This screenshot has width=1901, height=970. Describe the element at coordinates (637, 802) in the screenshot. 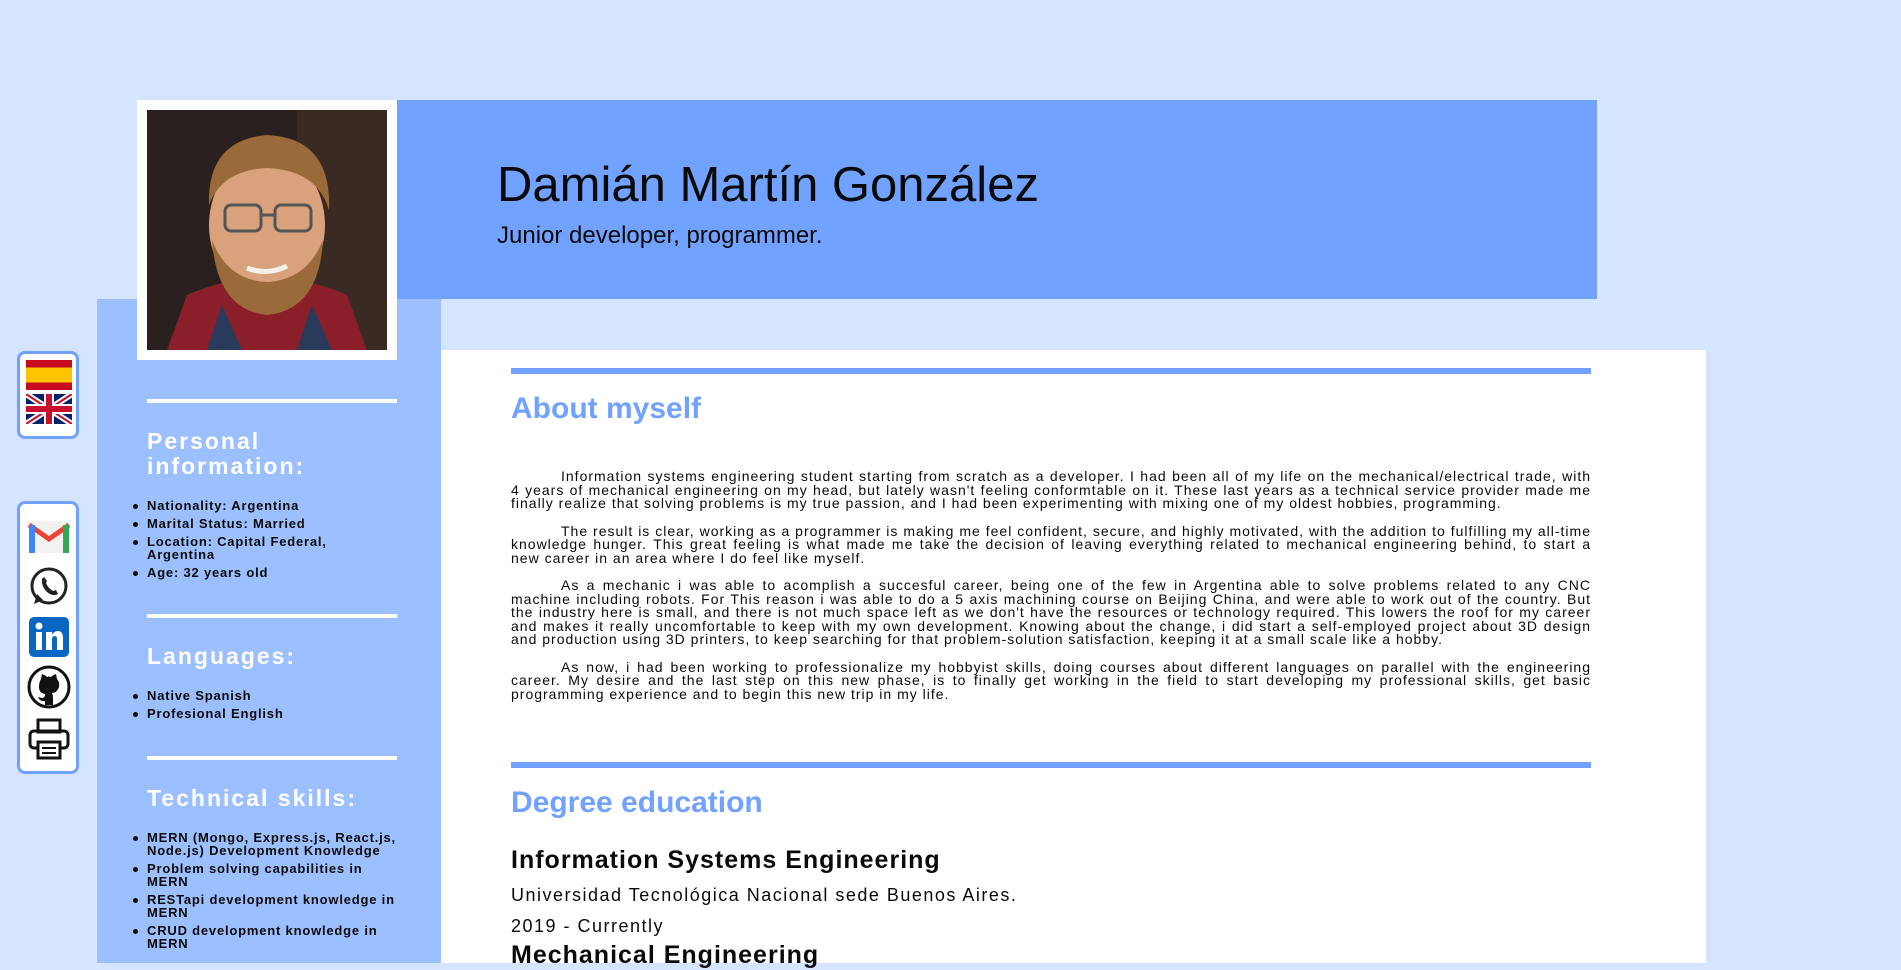

I see `education-title: Degree education` at that location.